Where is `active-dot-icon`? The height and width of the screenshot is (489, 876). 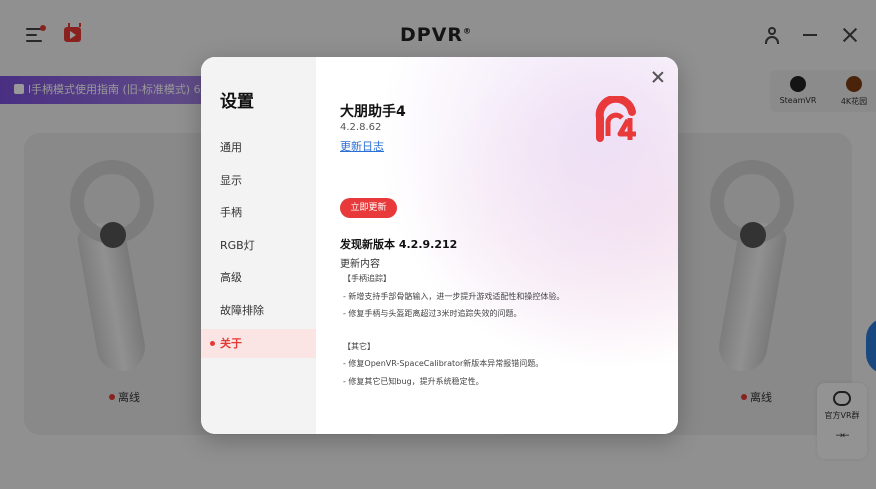 active-dot-icon is located at coordinates (212, 343).